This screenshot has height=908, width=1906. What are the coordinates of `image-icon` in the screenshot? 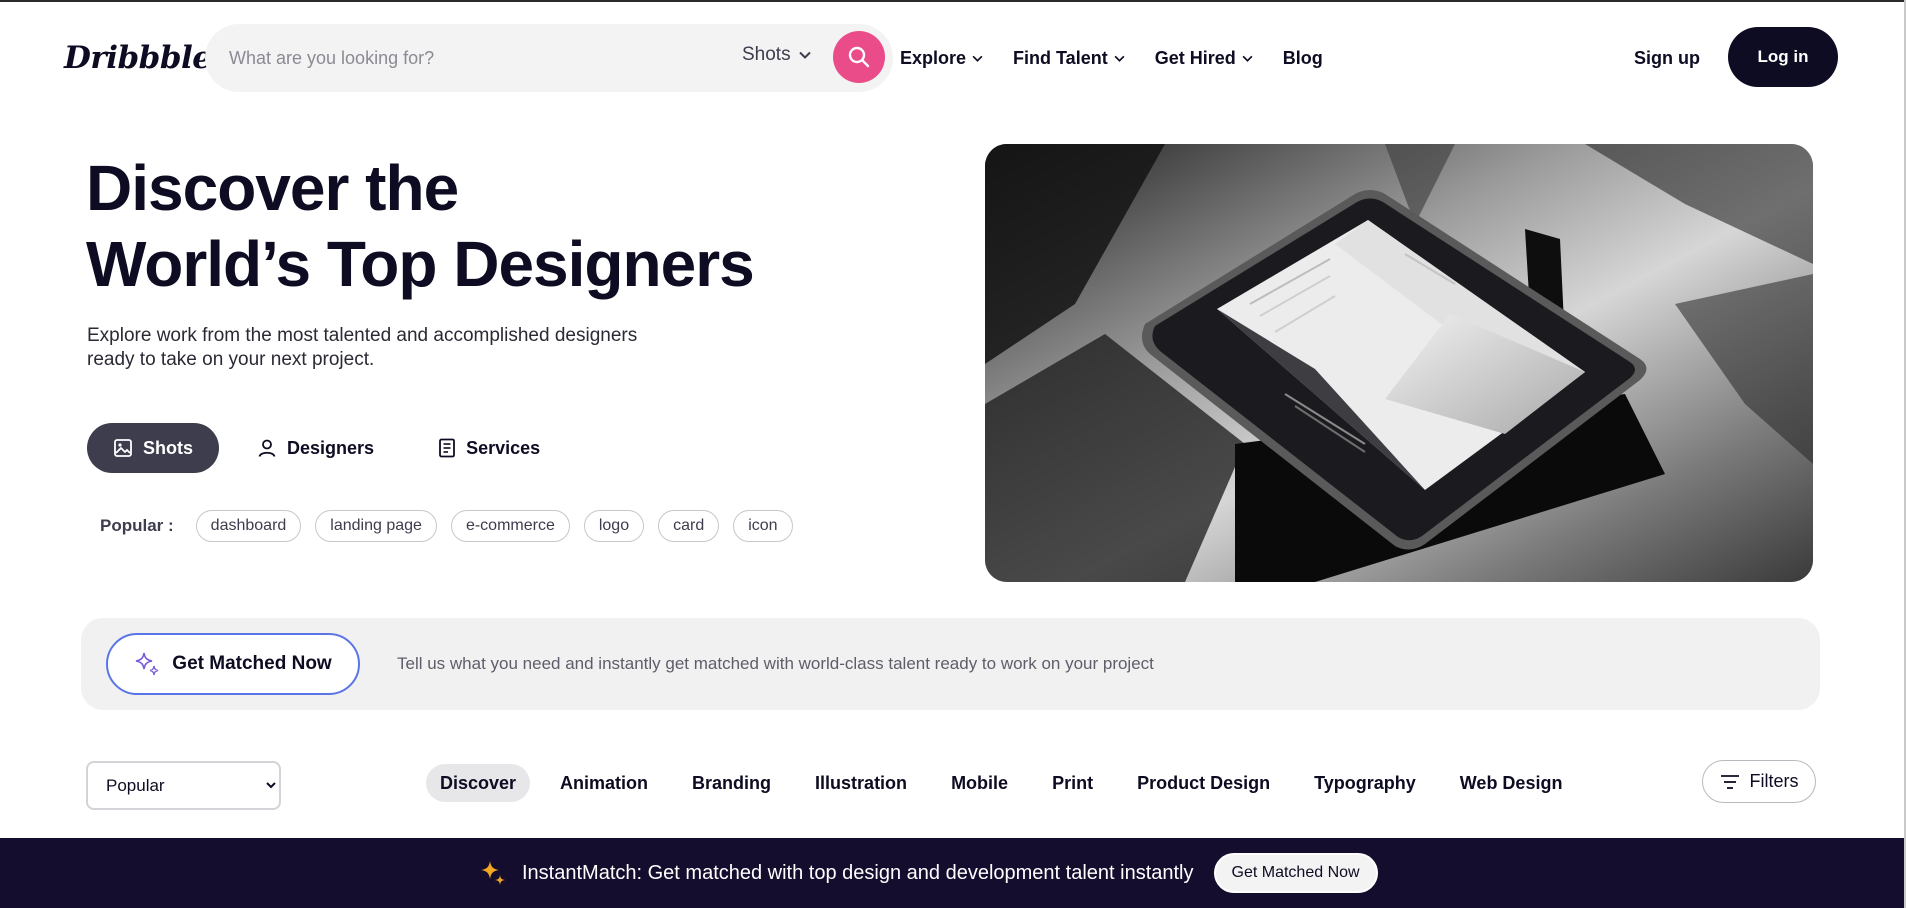 It's located at (123, 448).